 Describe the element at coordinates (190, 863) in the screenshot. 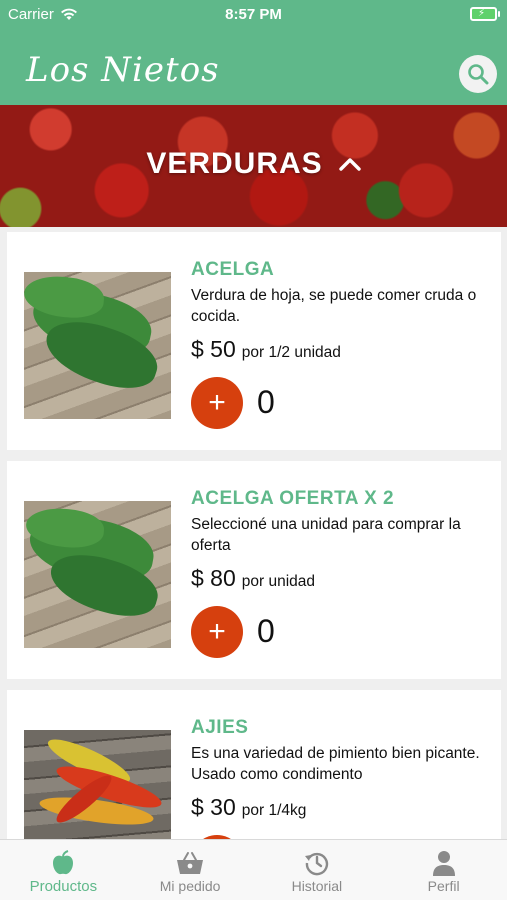

I see `basket-icon` at that location.